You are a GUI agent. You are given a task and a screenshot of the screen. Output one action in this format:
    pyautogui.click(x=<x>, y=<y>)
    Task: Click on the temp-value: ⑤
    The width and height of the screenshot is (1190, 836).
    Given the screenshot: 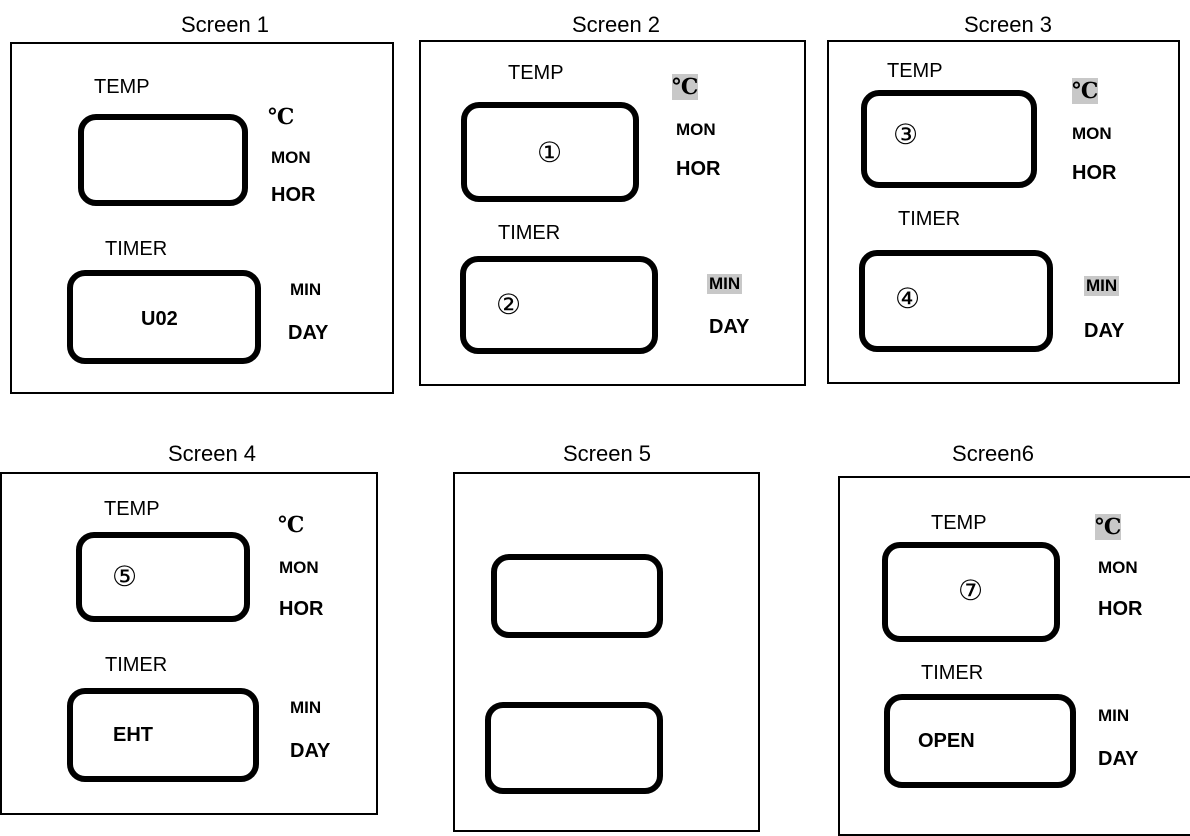 What is the action you would take?
    pyautogui.click(x=125, y=576)
    